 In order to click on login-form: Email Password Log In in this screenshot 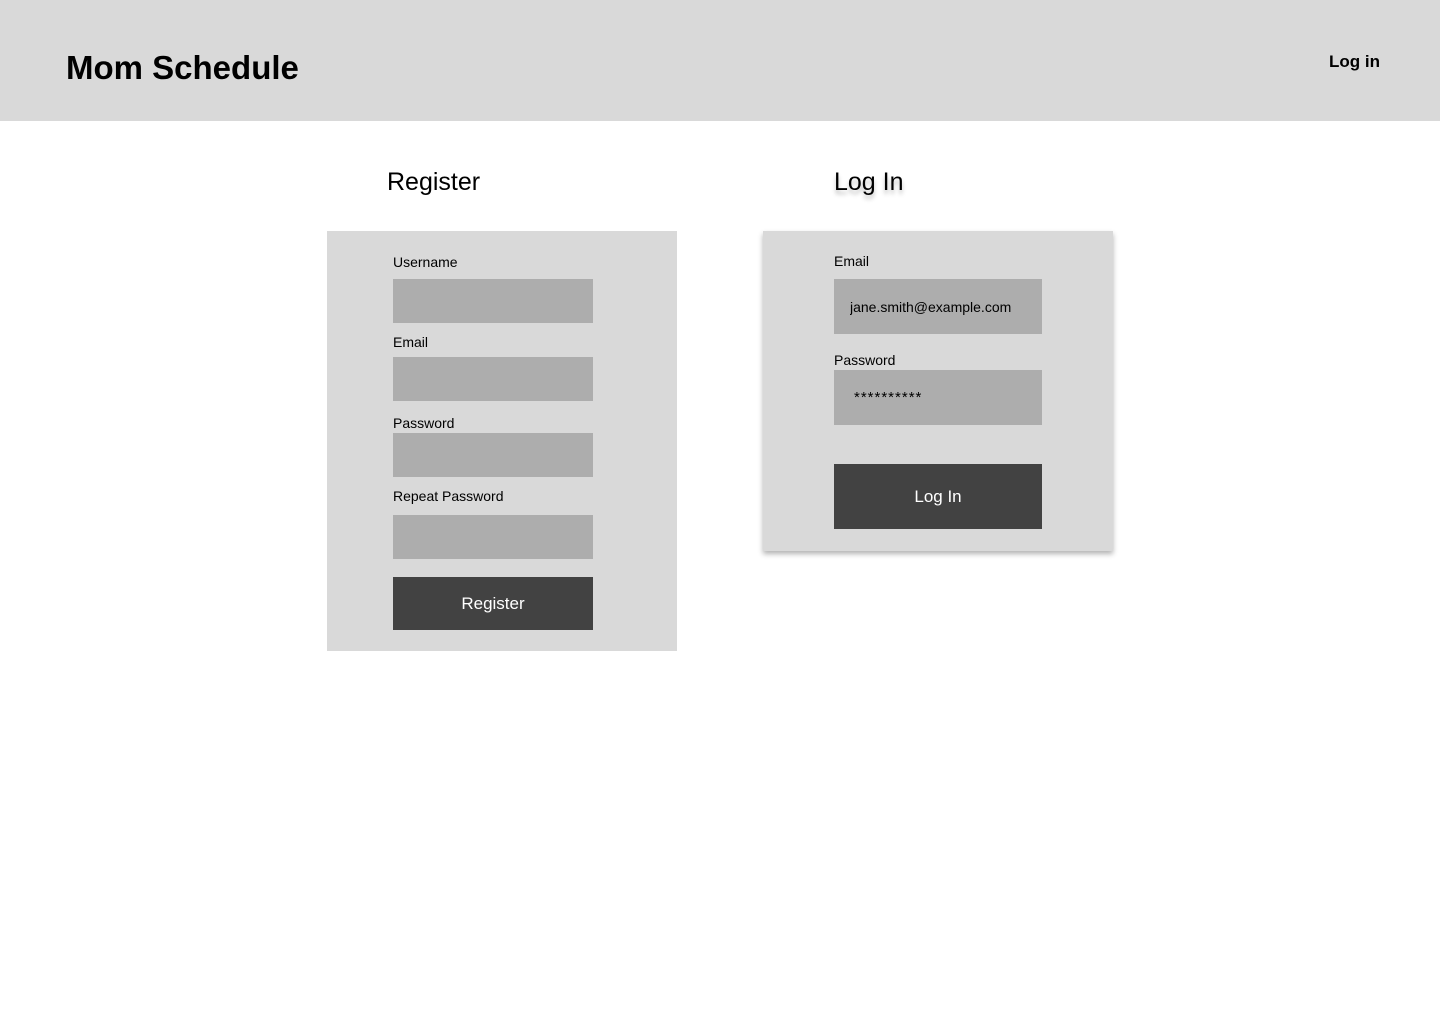, I will do `click(938, 391)`.